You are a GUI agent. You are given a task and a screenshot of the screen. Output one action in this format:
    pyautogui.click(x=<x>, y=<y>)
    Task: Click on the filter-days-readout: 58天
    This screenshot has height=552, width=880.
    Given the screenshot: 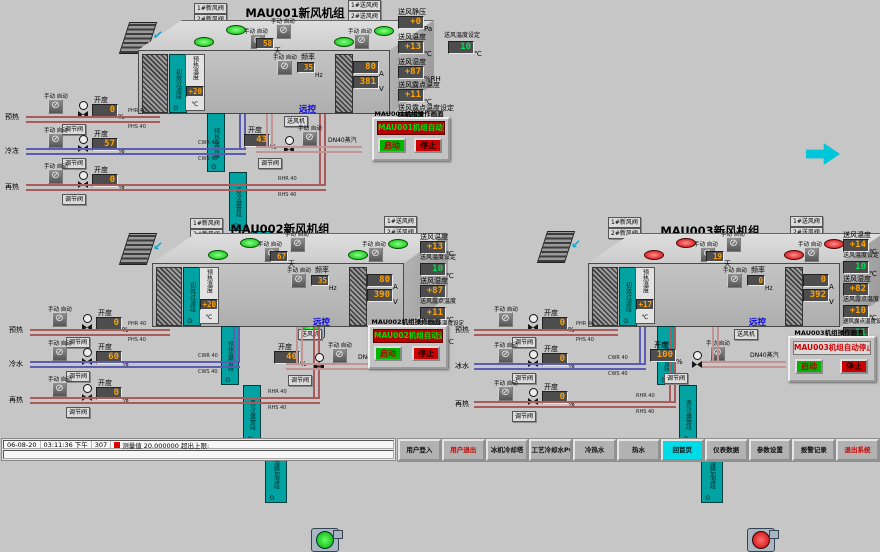 What is the action you would take?
    pyautogui.click(x=268, y=47)
    